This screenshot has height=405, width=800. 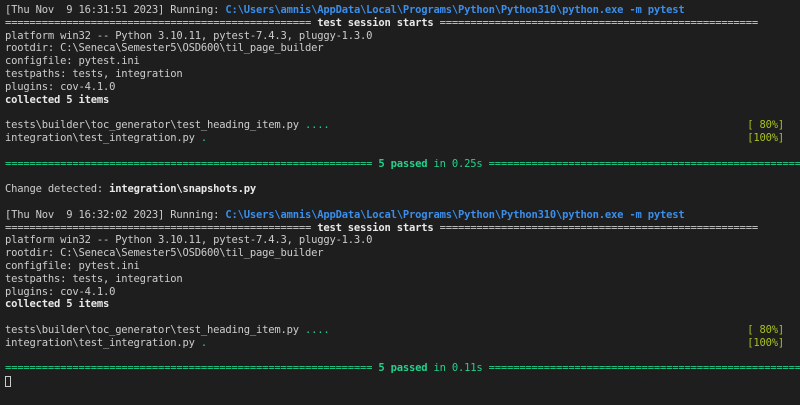 What do you see at coordinates (8, 381) in the screenshot?
I see `cursor-block` at bounding box center [8, 381].